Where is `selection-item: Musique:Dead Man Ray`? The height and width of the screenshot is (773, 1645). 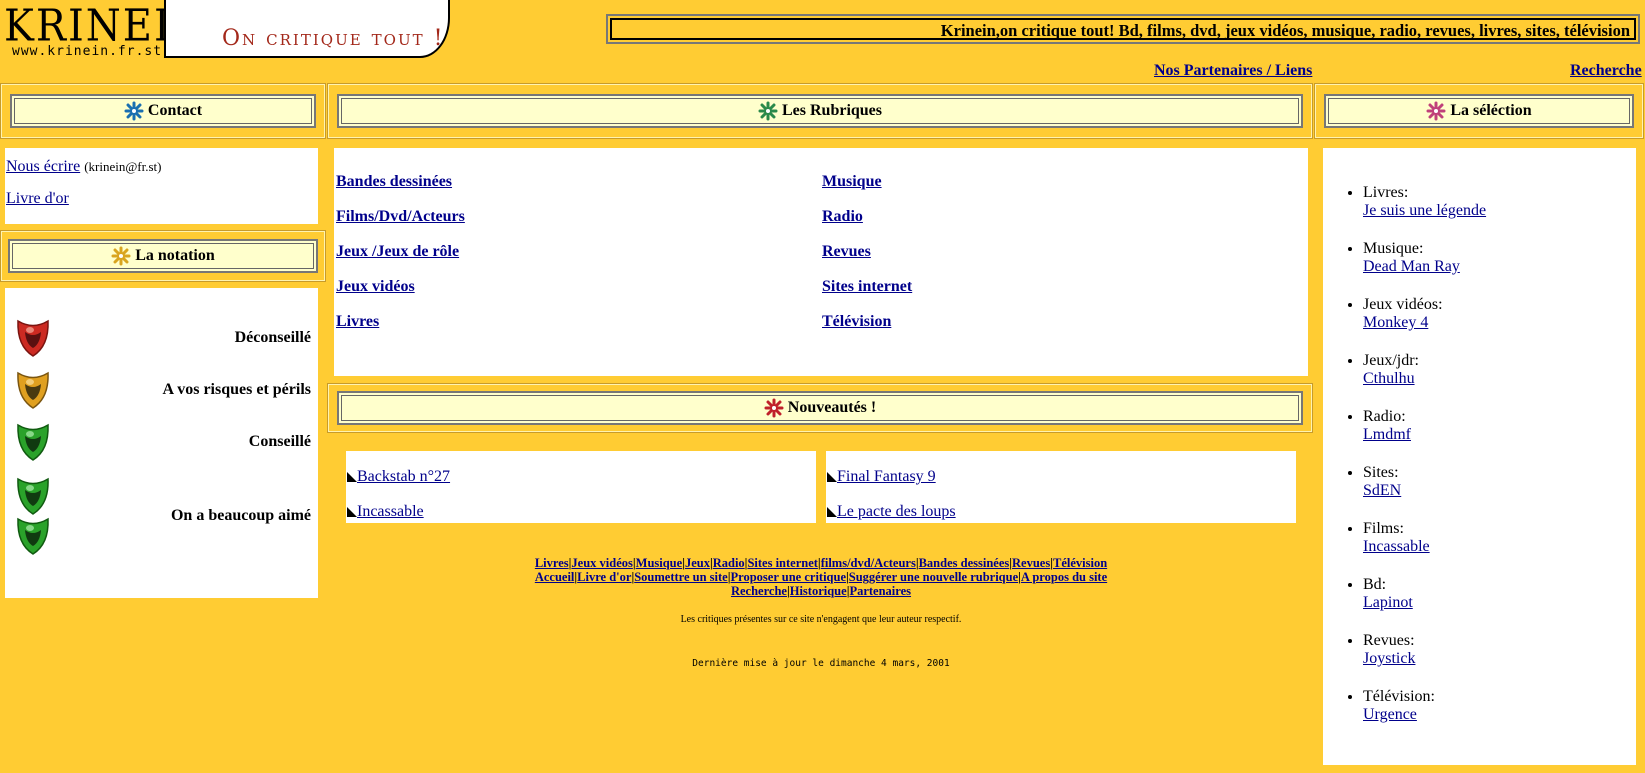 selection-item: Musique:Dead Man Ray is located at coordinates (1499, 258).